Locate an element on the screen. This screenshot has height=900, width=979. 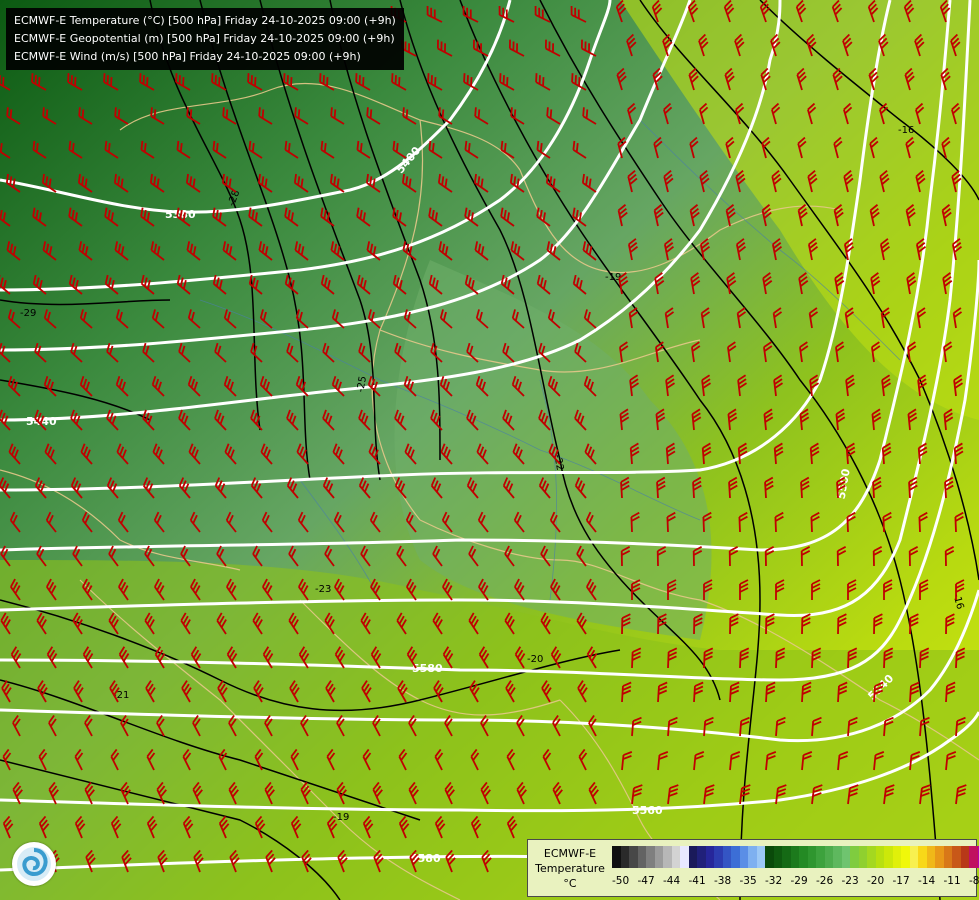
isotherm-label: -19 is located at coordinates (341, 817).